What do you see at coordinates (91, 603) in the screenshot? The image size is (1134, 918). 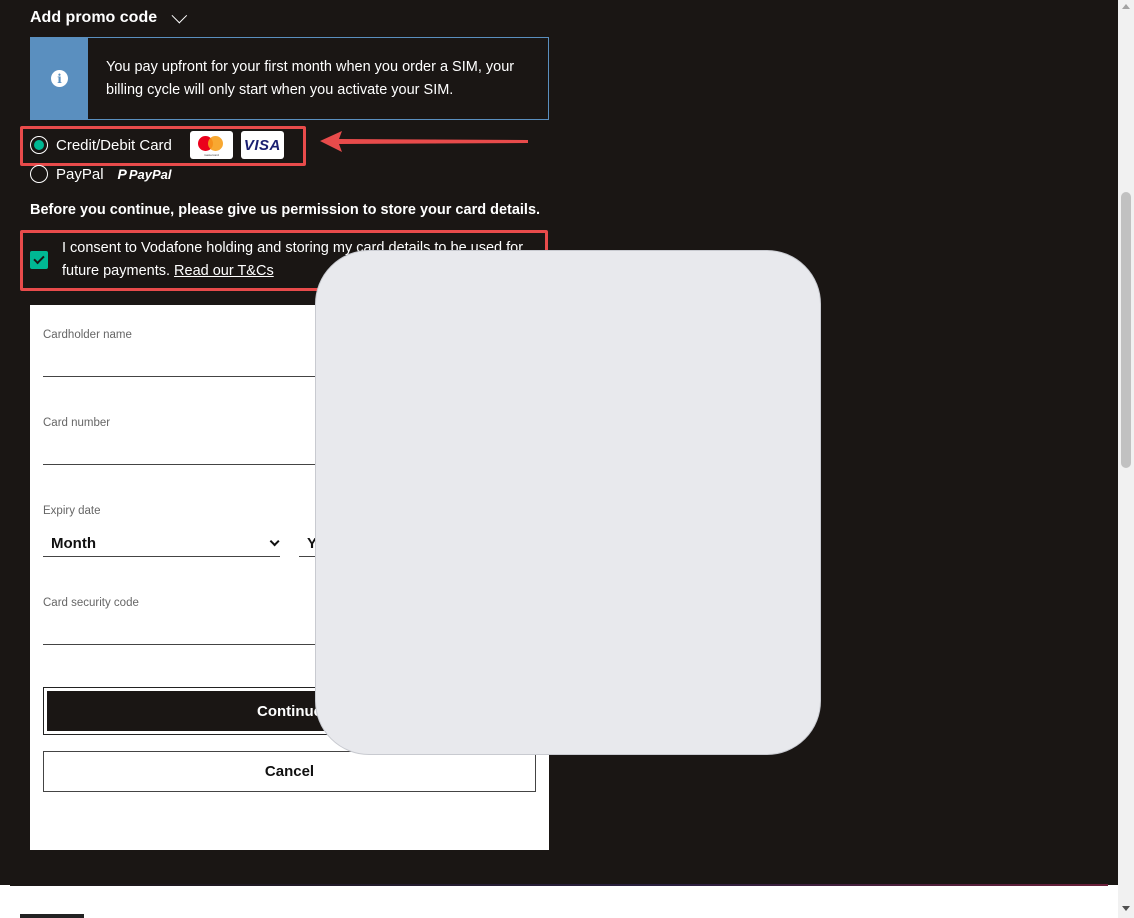 I see `security-code-label: Card security code` at bounding box center [91, 603].